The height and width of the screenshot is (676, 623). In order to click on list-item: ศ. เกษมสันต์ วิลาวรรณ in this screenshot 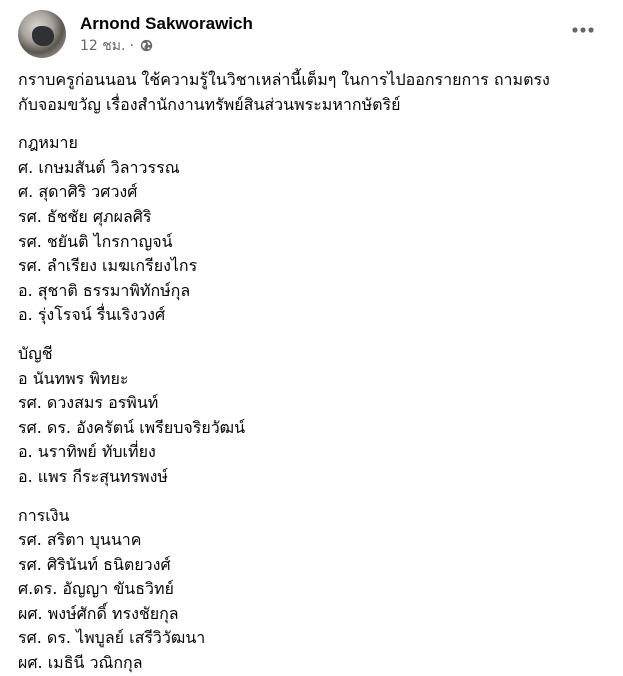, I will do `click(99, 167)`.